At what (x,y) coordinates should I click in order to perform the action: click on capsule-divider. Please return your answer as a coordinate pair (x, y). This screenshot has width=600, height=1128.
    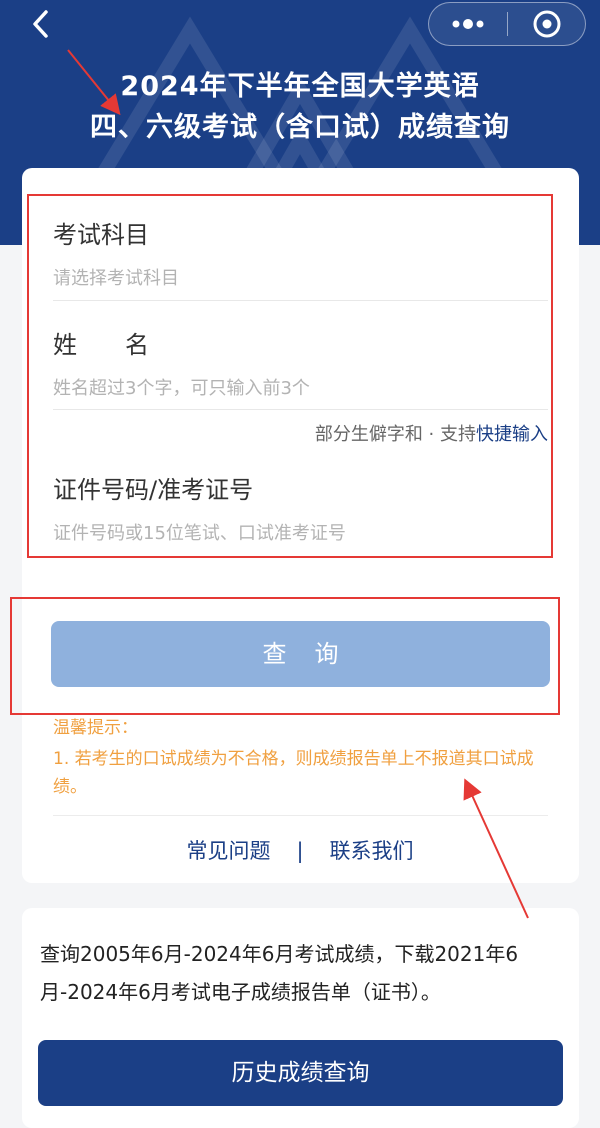
    Looking at the image, I should click on (507, 24).